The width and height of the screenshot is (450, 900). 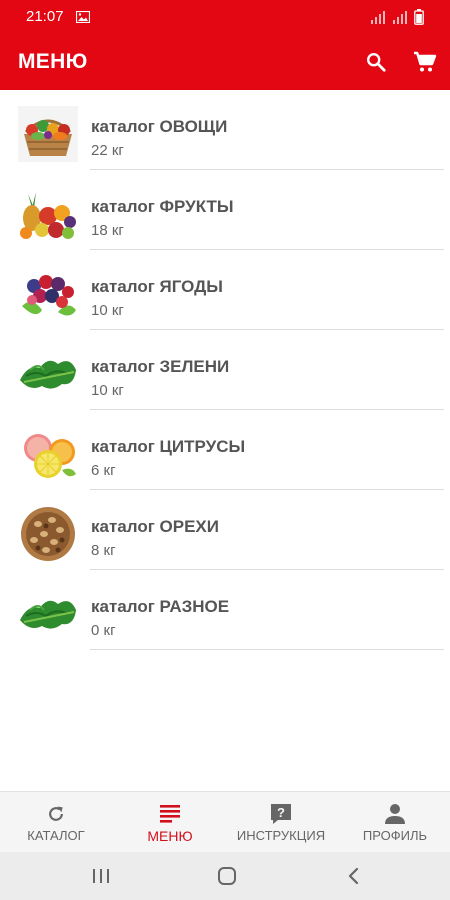 I want to click on catalog-item-title: каталог ЗЕЛЕНИ, so click(x=160, y=366).